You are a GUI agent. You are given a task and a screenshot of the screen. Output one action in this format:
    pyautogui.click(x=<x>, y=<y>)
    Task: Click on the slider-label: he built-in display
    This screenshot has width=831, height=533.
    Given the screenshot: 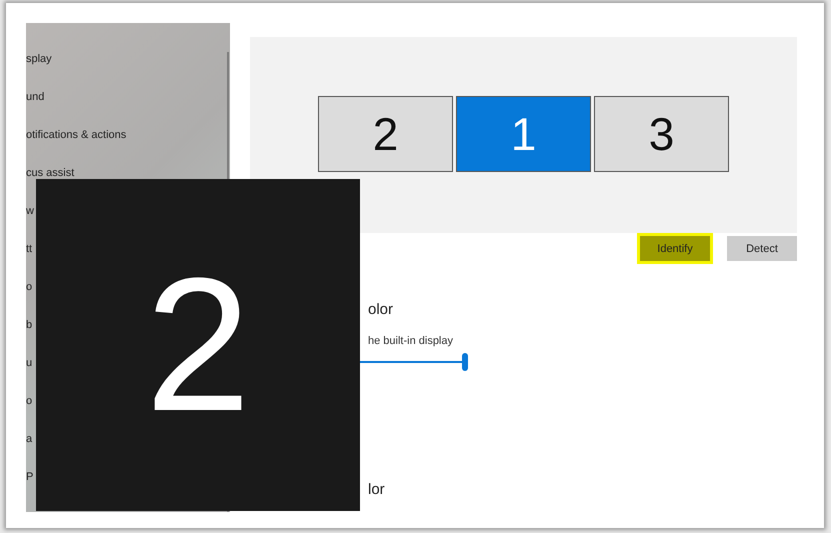 What is the action you would take?
    pyautogui.click(x=411, y=341)
    